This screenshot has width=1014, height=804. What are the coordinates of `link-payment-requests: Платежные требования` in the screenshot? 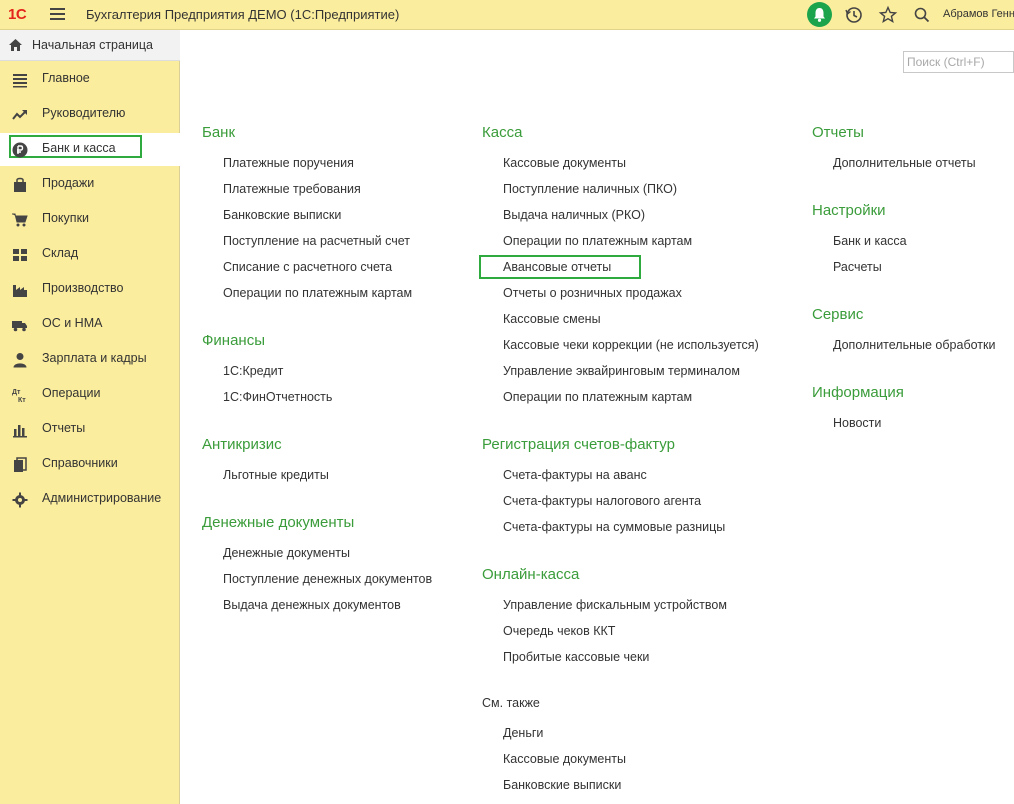 It's located at (292, 189).